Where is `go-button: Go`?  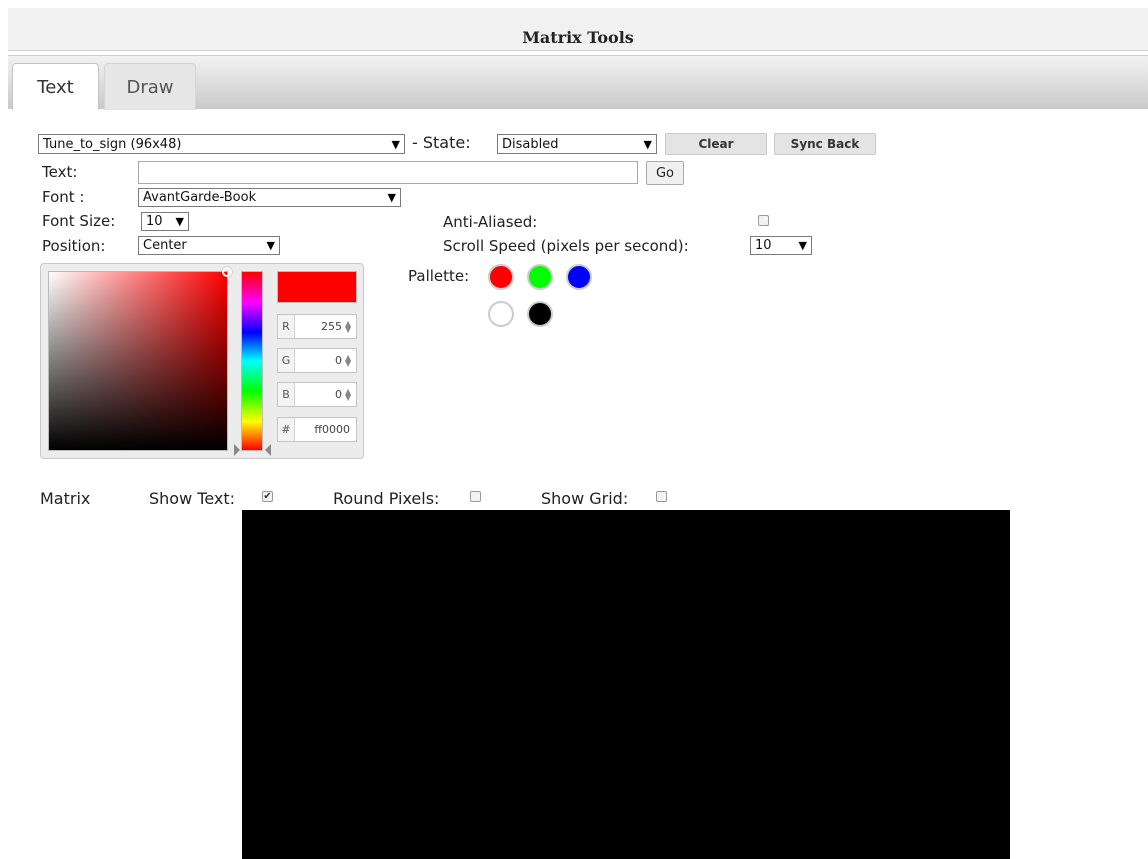
go-button: Go is located at coordinates (665, 173).